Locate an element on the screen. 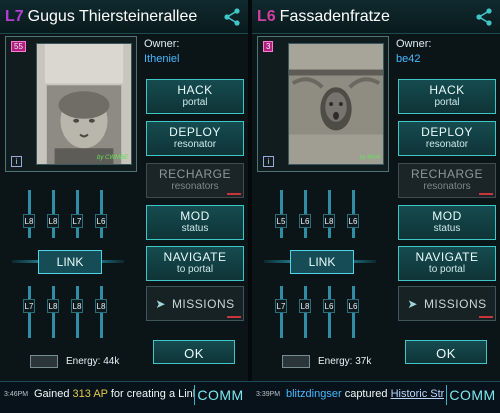 The width and height of the screenshot is (500, 413). navigate-label: NAVIGATE is located at coordinates (195, 257).